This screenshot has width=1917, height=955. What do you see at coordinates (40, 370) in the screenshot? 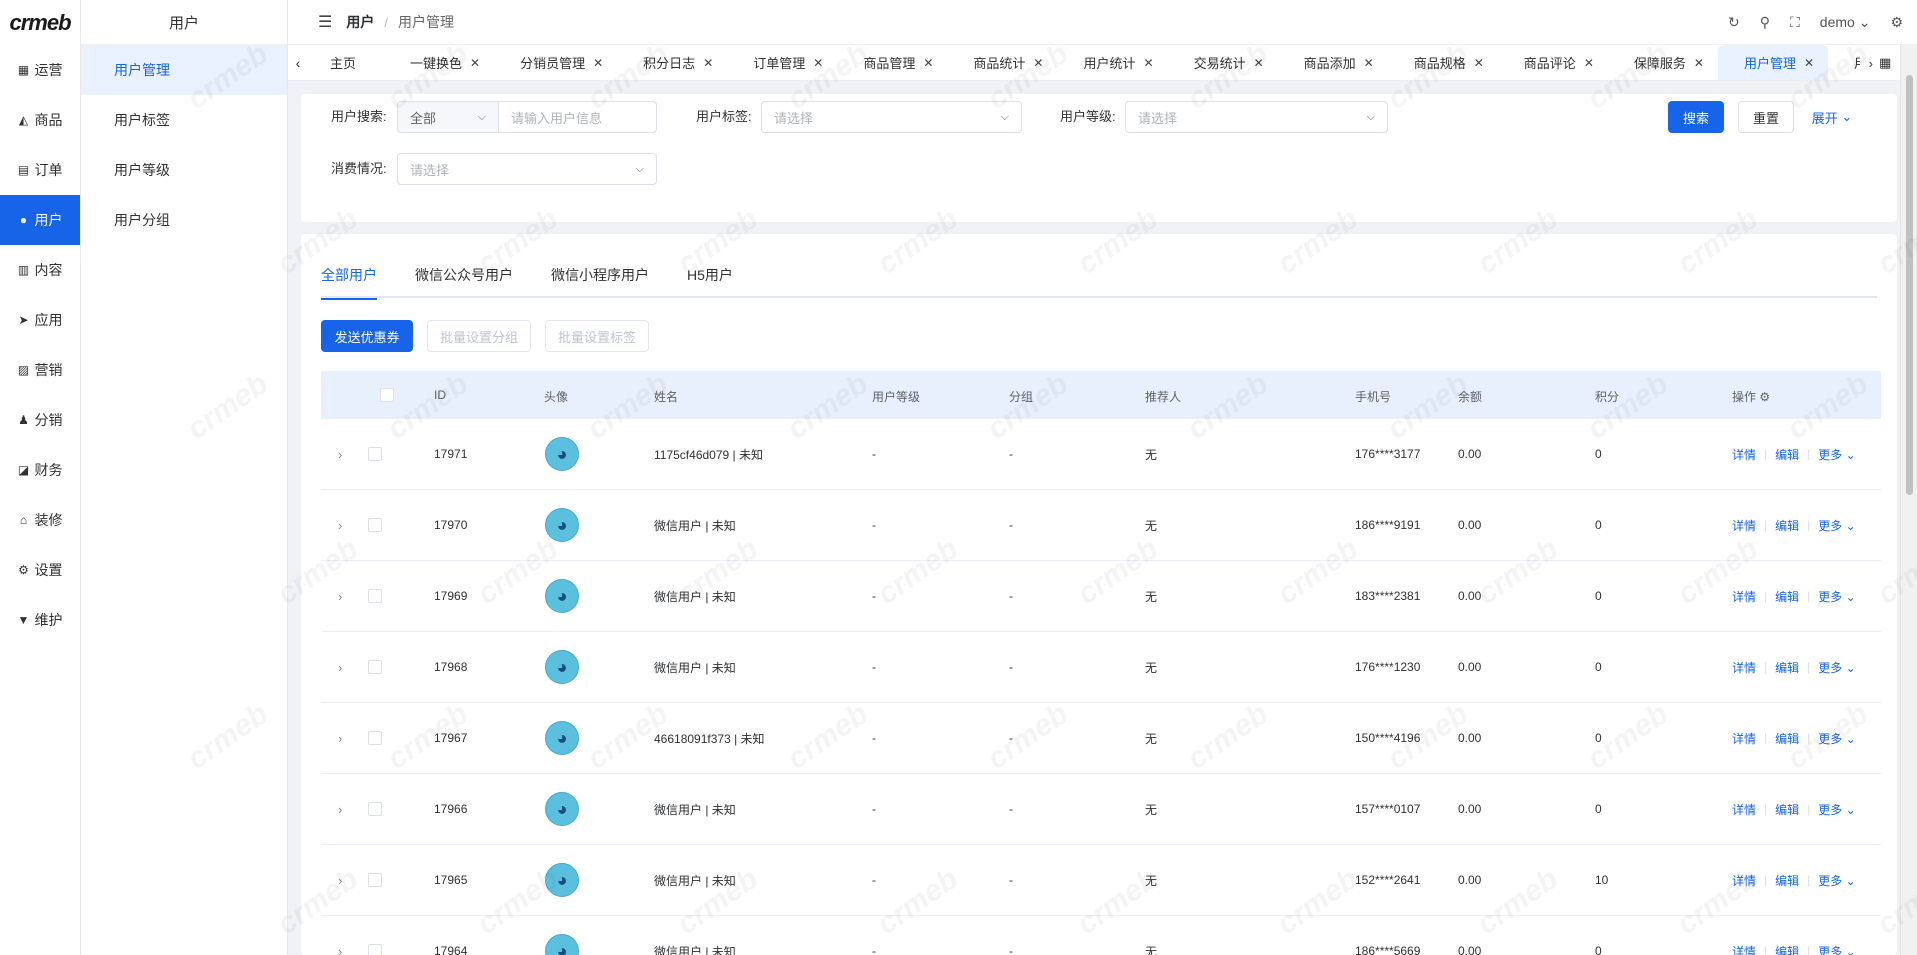
I see `rail-item-6: ▨ 营销` at bounding box center [40, 370].